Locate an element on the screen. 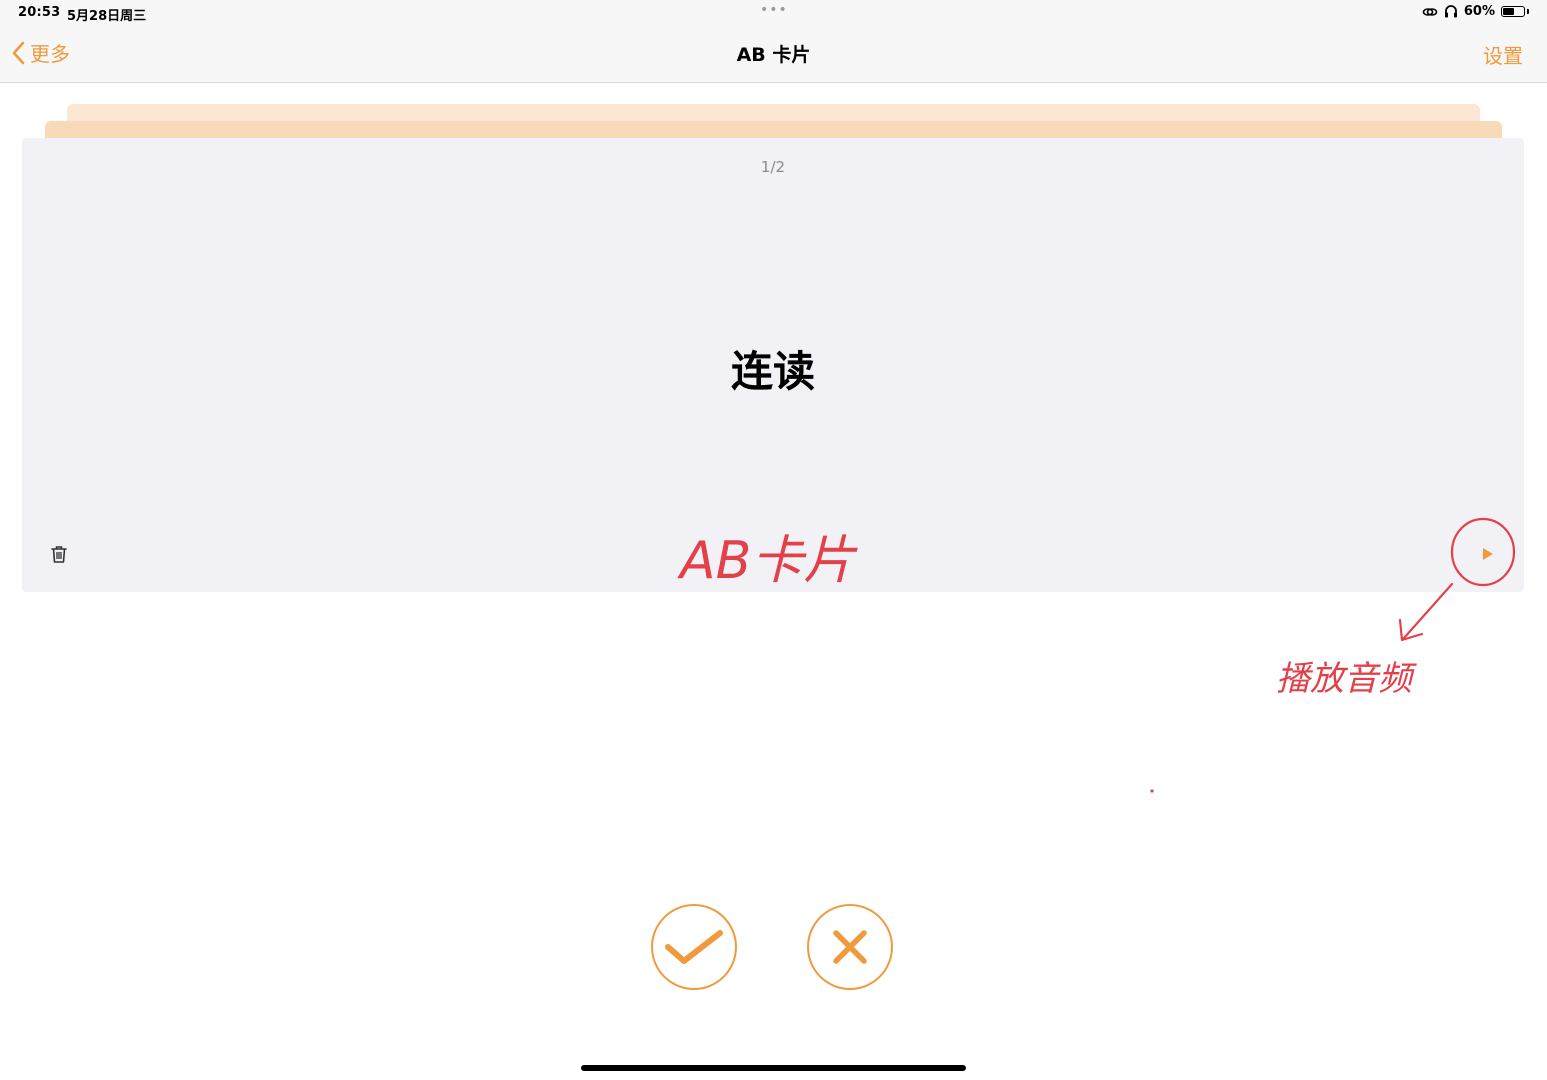 This screenshot has height=1080, width=1547. status-bar: 20:53 5月28日周三 ••• 60% is located at coordinates (773, 13).